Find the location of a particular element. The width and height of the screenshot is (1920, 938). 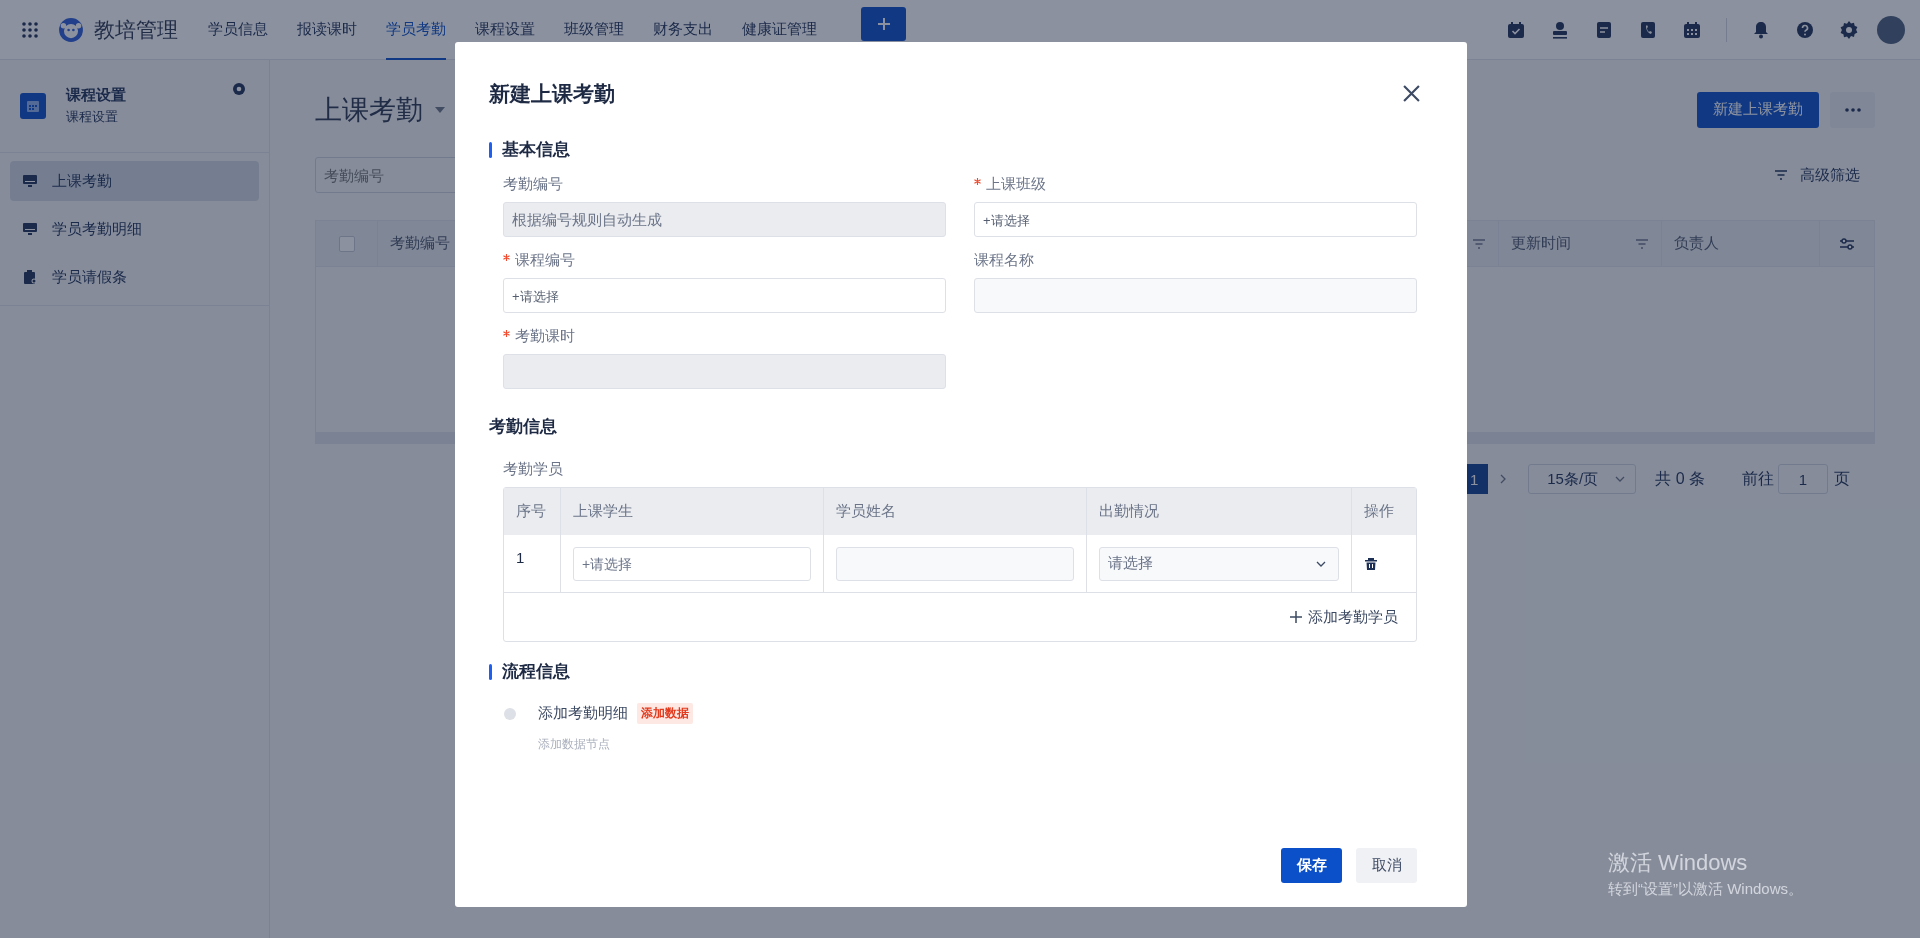

step-note: 添加数据节点 is located at coordinates (574, 744).